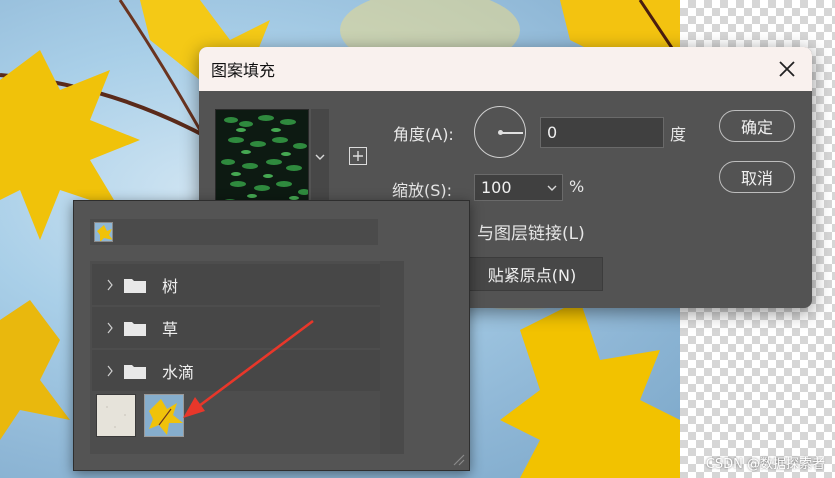 This screenshot has width=835, height=478. I want to click on pattern-swatch, so click(262, 157).